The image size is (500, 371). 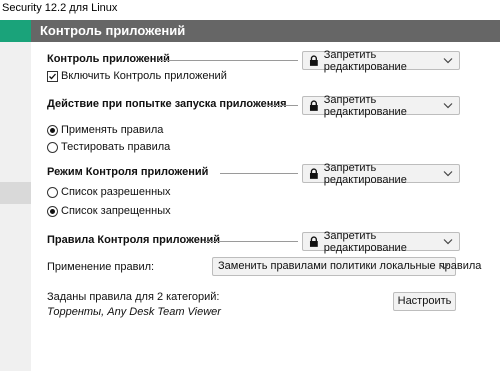 I want to click on lock-dropdown-launch-action: Запретить редактирование, so click(x=381, y=105).